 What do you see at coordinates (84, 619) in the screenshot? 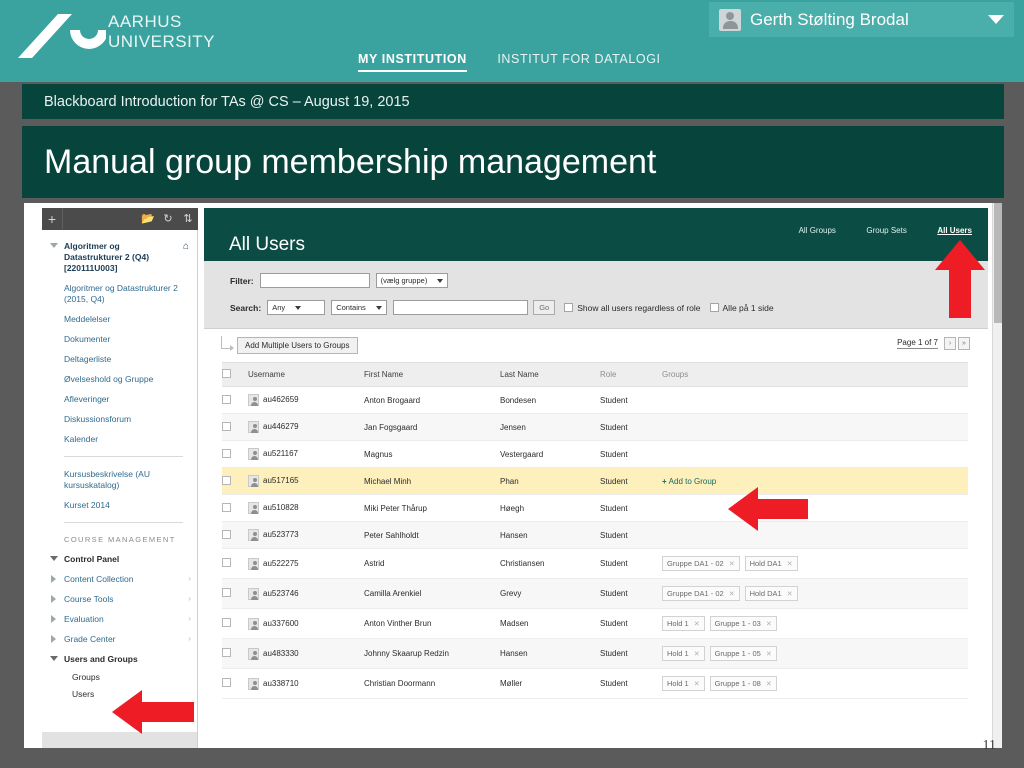
I see `menu-item-label: Evaluation` at bounding box center [84, 619].